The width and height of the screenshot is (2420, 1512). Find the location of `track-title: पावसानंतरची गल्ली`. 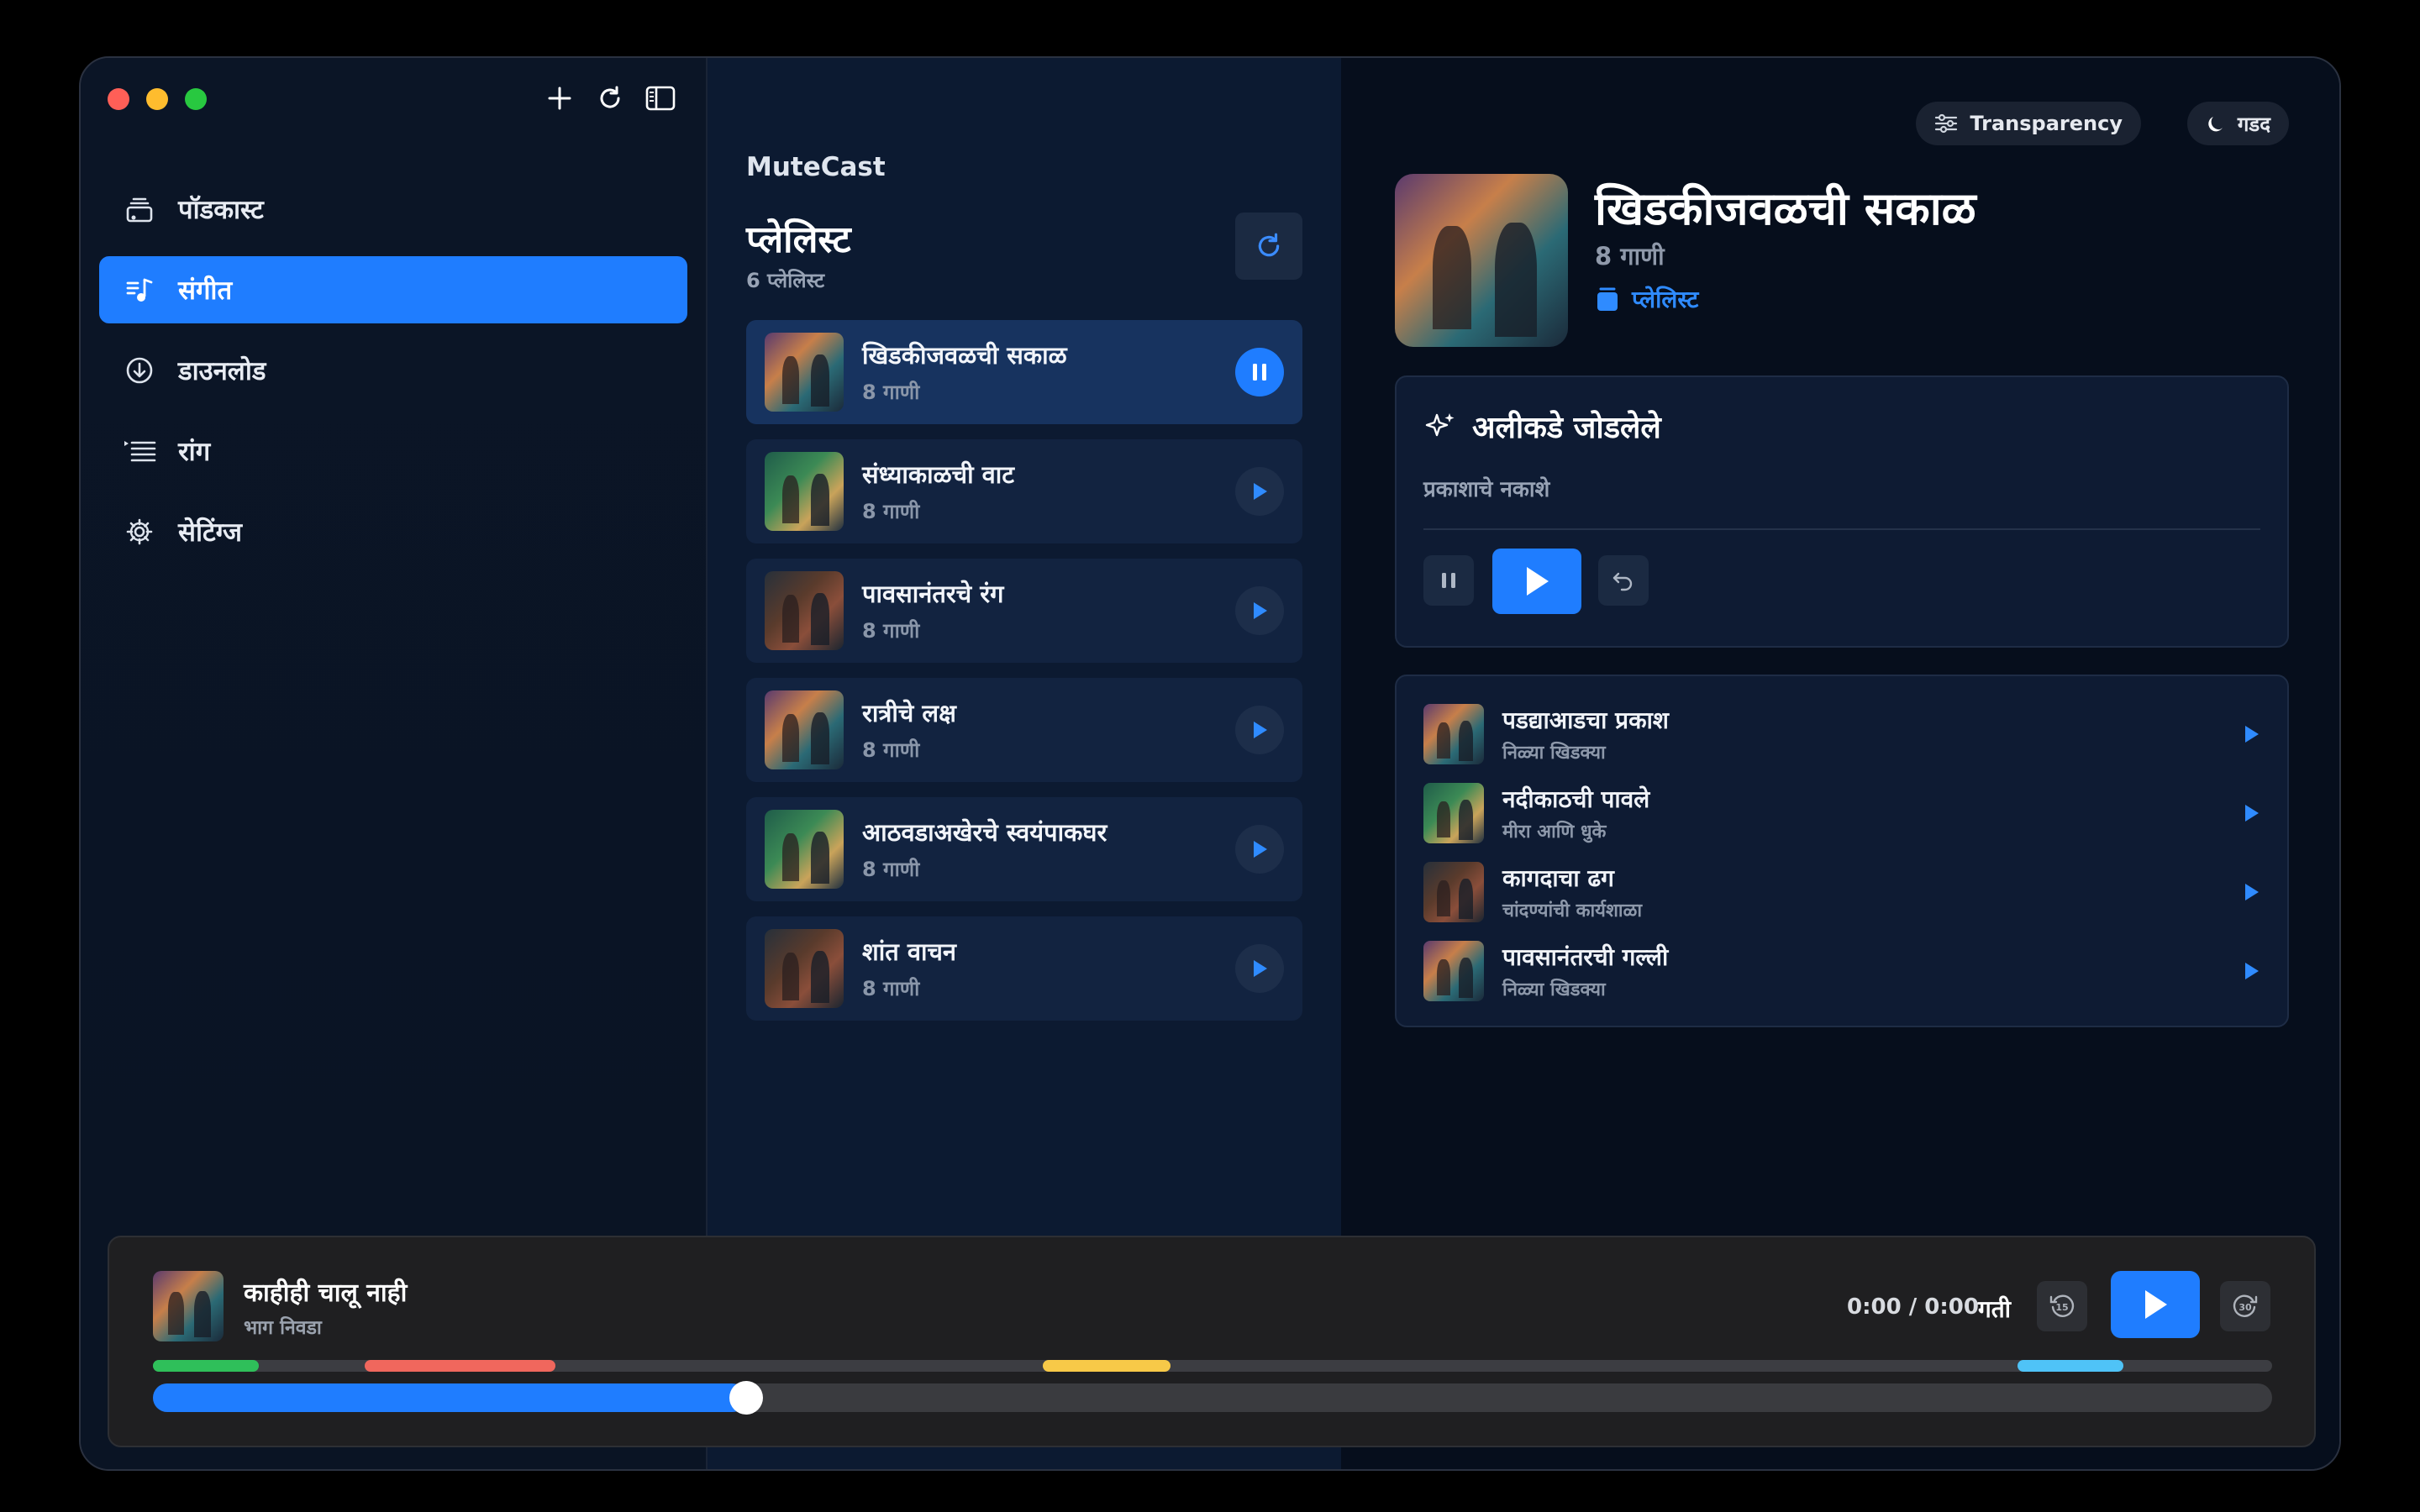

track-title: पावसानंतरची गल्ली is located at coordinates (1586, 957).